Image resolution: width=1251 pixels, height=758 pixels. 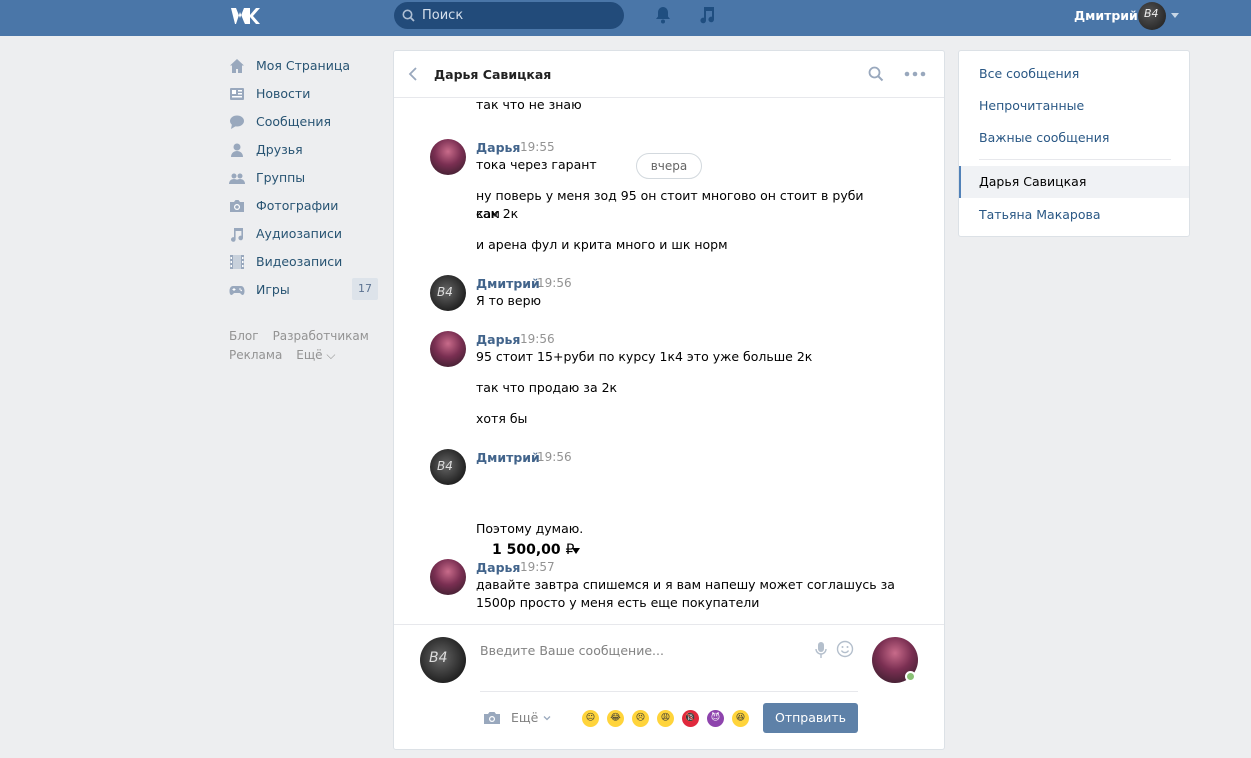 I want to click on bell-icon, so click(x=663, y=15).